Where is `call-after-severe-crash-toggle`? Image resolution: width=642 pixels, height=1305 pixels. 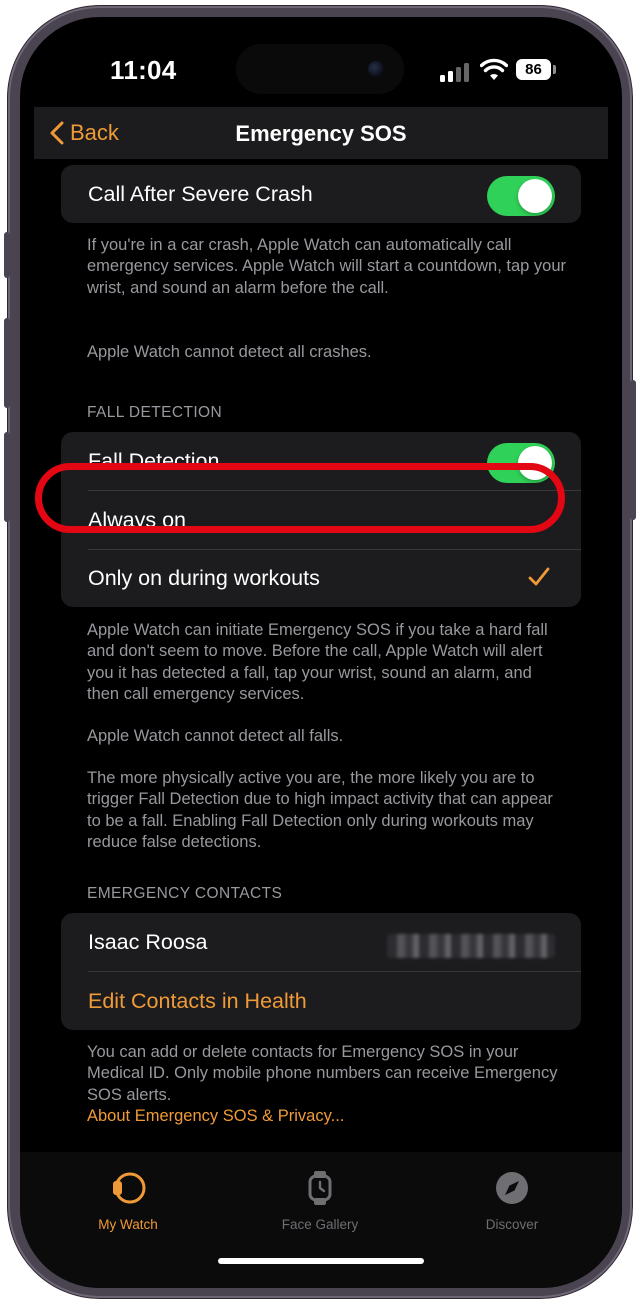
call-after-severe-crash-toggle is located at coordinates (521, 196).